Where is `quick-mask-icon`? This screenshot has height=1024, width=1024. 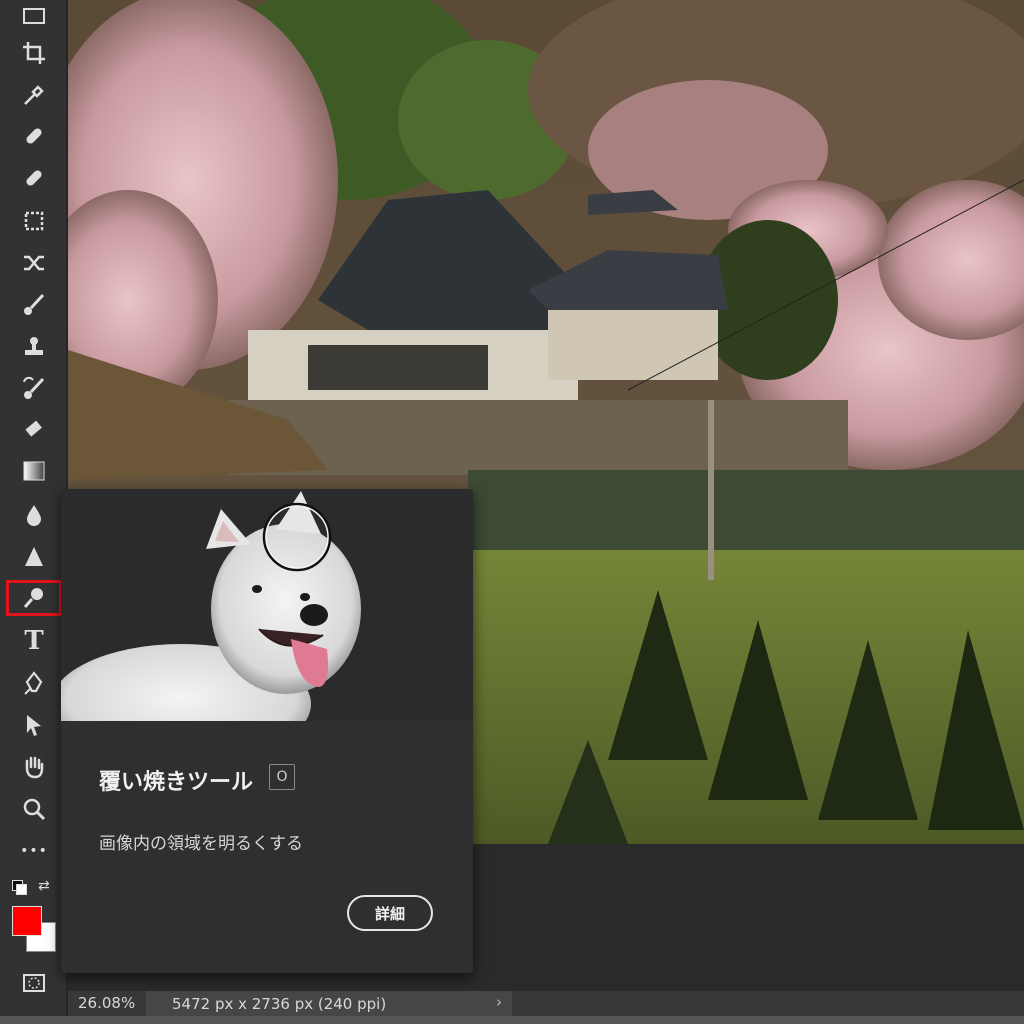
quick-mask-icon is located at coordinates (34, 983).